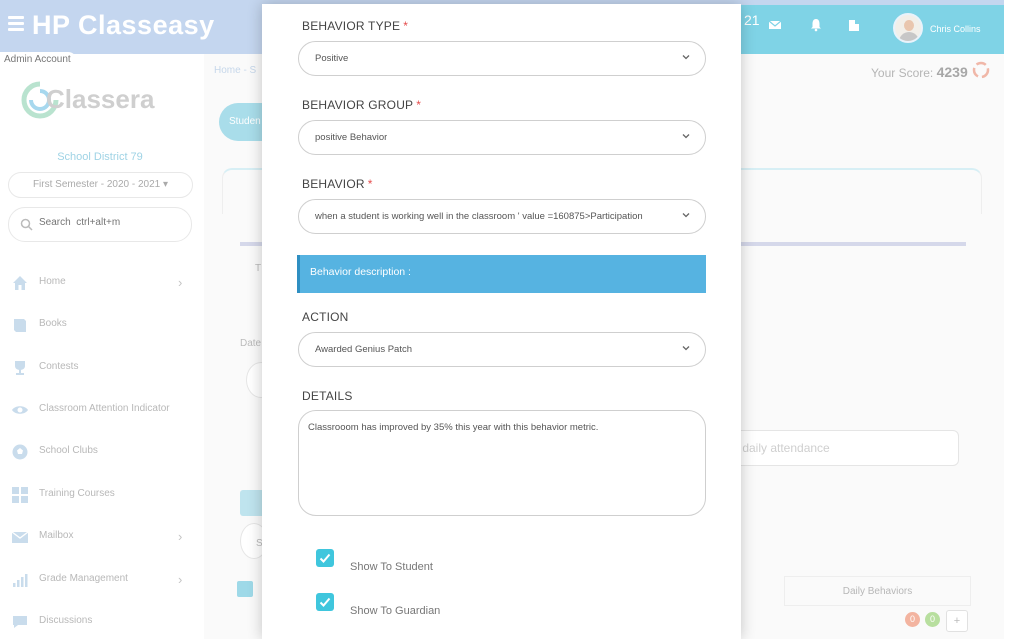 This screenshot has height=639, width=1024. What do you see at coordinates (362, 105) in the screenshot?
I see `behavior-group-label: BEHAVIOR GROUP *` at bounding box center [362, 105].